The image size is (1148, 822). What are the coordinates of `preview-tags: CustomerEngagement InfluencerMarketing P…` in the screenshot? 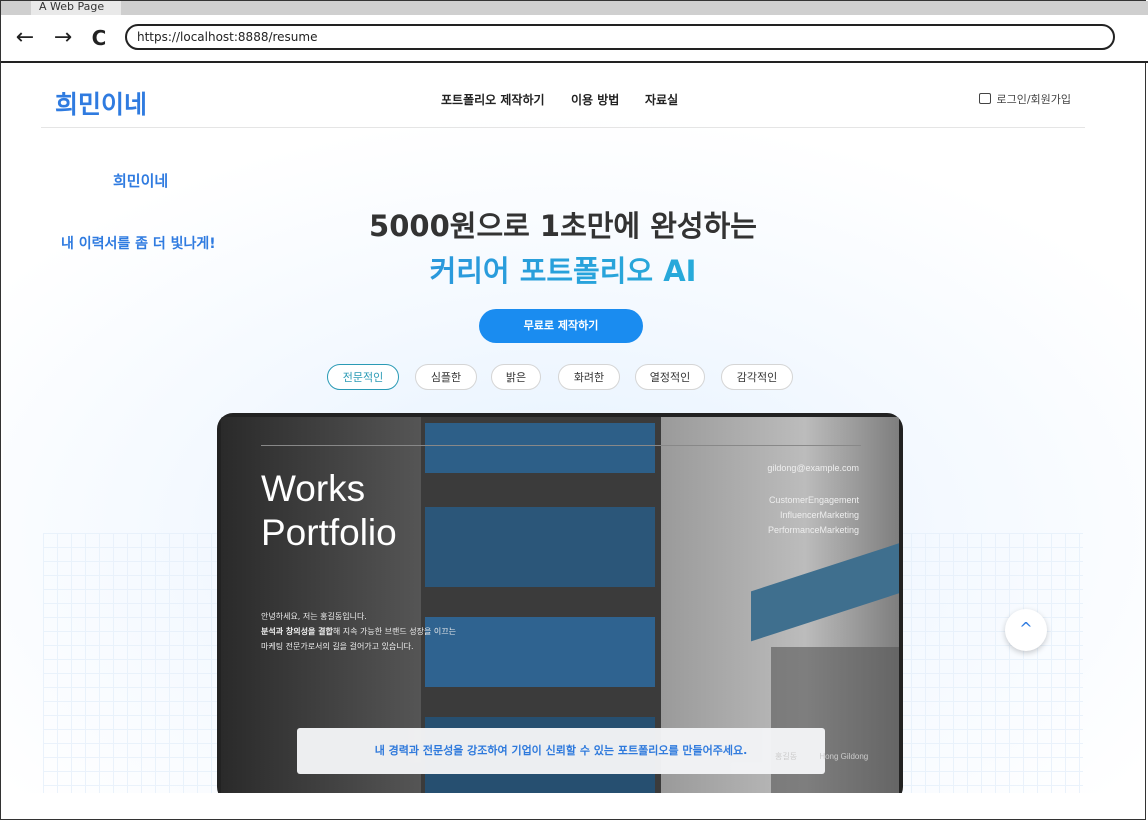 It's located at (813, 515).